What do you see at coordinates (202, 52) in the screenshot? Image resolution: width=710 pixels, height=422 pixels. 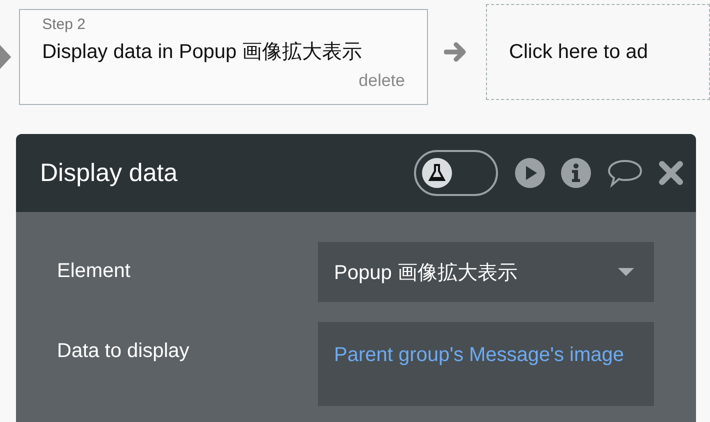 I see `step-title: Display data in Popup 画像拡大表示` at bounding box center [202, 52].